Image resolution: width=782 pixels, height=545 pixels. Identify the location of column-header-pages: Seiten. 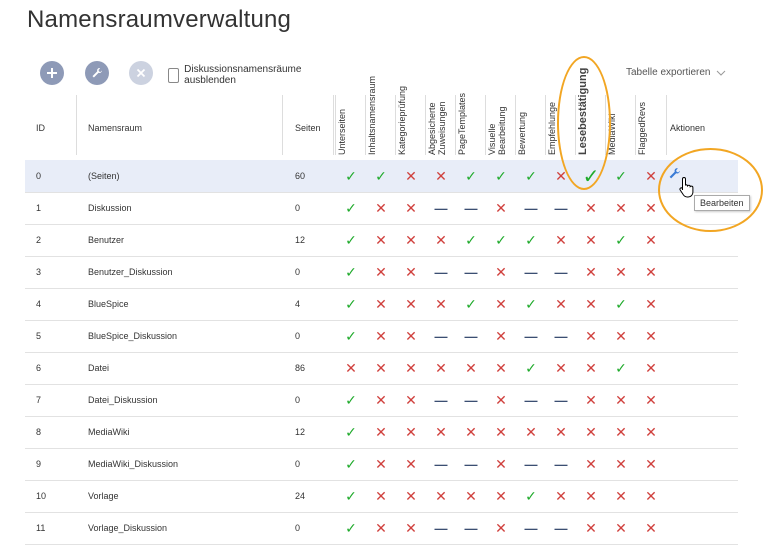
(308, 127).